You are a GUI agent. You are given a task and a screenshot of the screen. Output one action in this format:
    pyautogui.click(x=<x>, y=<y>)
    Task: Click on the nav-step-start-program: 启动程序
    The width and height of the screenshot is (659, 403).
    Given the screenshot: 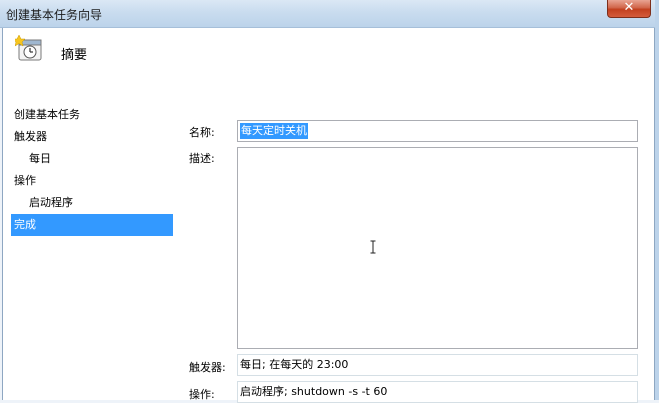 What is the action you would take?
    pyautogui.click(x=92, y=203)
    